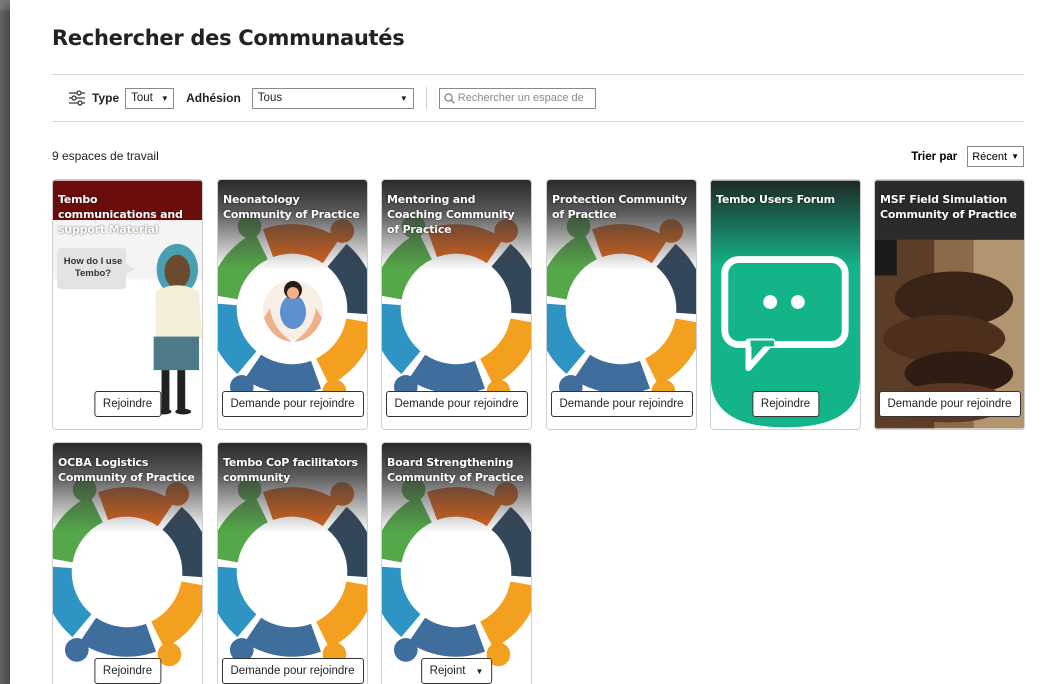 The height and width of the screenshot is (684, 1045). Describe the element at coordinates (990, 156) in the screenshot. I see `sort-select-value: Récent` at that location.